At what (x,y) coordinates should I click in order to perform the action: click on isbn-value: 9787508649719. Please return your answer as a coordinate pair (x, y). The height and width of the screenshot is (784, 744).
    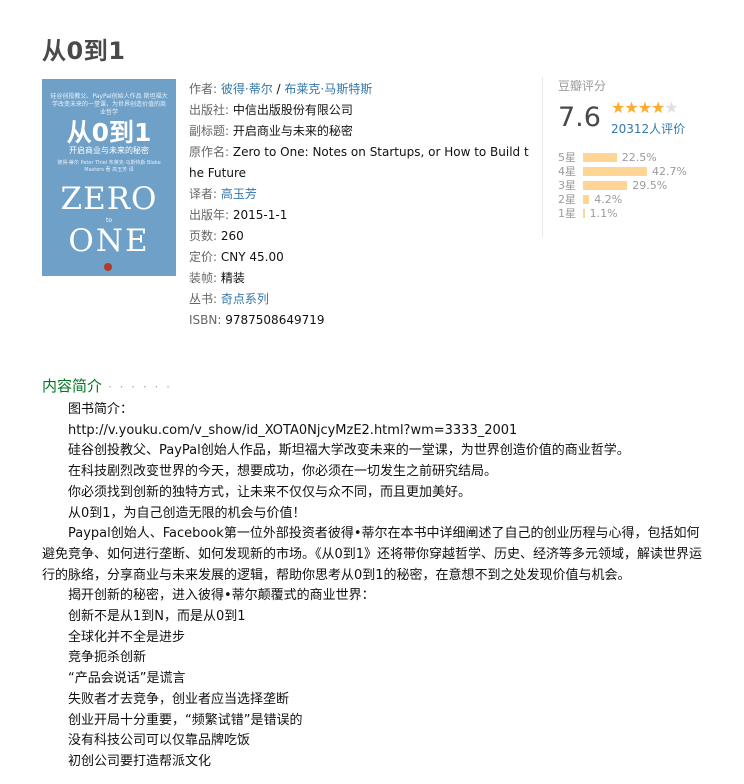
    Looking at the image, I should click on (275, 320).